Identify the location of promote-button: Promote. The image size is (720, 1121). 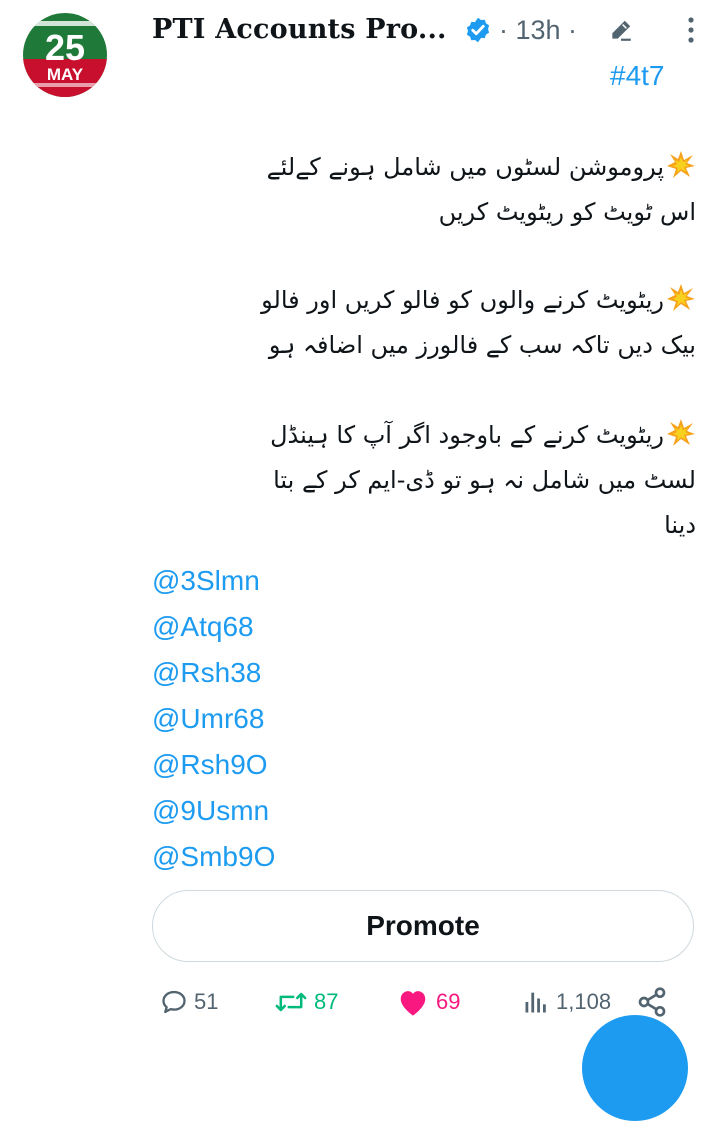
(423, 926).